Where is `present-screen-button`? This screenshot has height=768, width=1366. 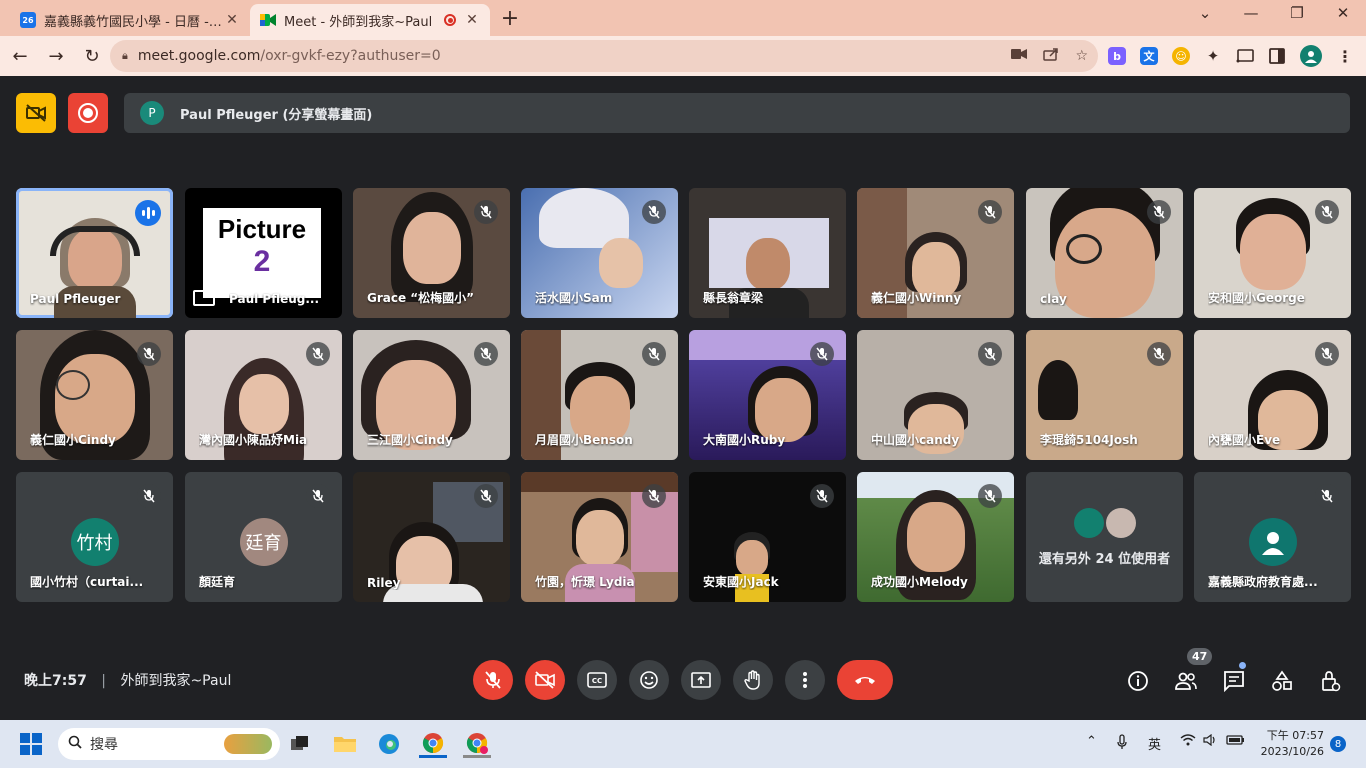 present-screen-button is located at coordinates (701, 680).